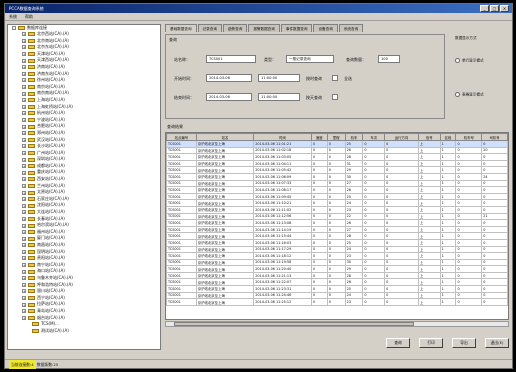  Describe the element at coordinates (84, 245) in the screenshot. I see `tree-item: + 南昌站(CA).(A)` at that location.